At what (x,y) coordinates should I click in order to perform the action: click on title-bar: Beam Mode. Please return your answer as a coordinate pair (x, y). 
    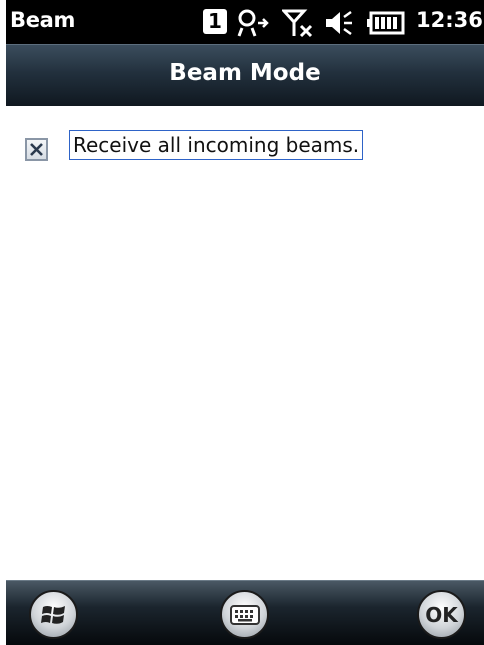
    Looking at the image, I should click on (245, 75).